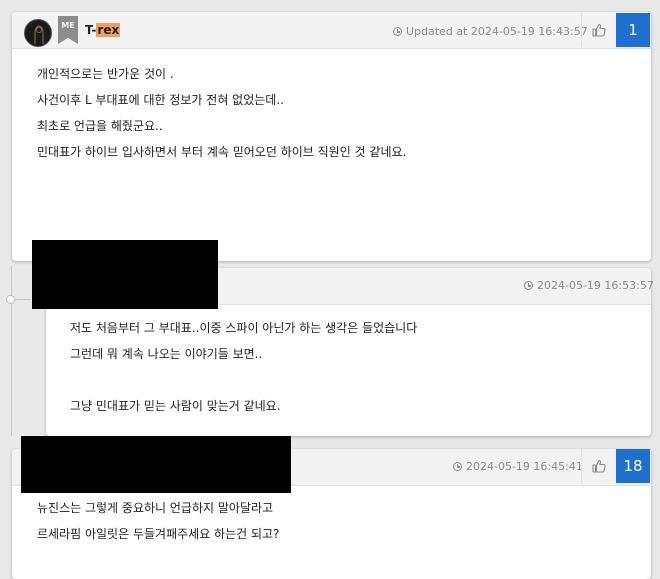 Image resolution: width=660 pixels, height=579 pixels. I want to click on timestamp: Updated at 2024-05-19 16:43:57, so click(490, 31).